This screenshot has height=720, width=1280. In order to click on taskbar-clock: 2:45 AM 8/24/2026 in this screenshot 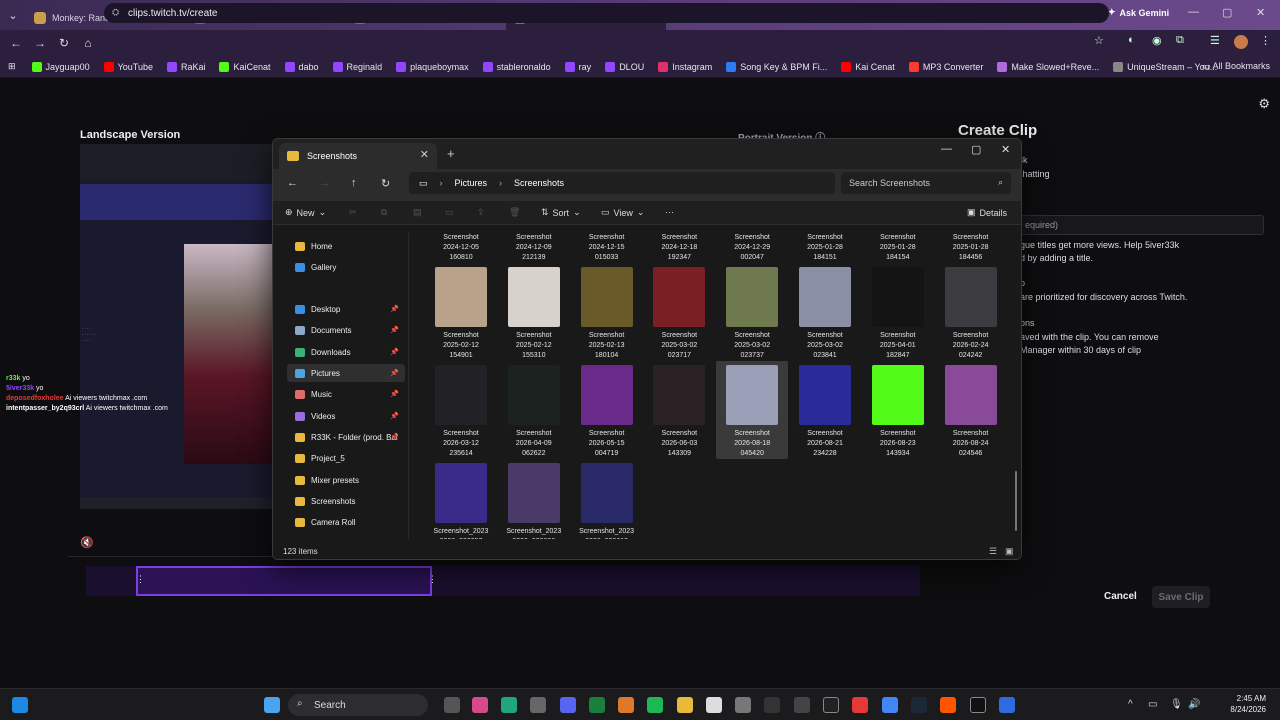, I will do `click(1236, 704)`.